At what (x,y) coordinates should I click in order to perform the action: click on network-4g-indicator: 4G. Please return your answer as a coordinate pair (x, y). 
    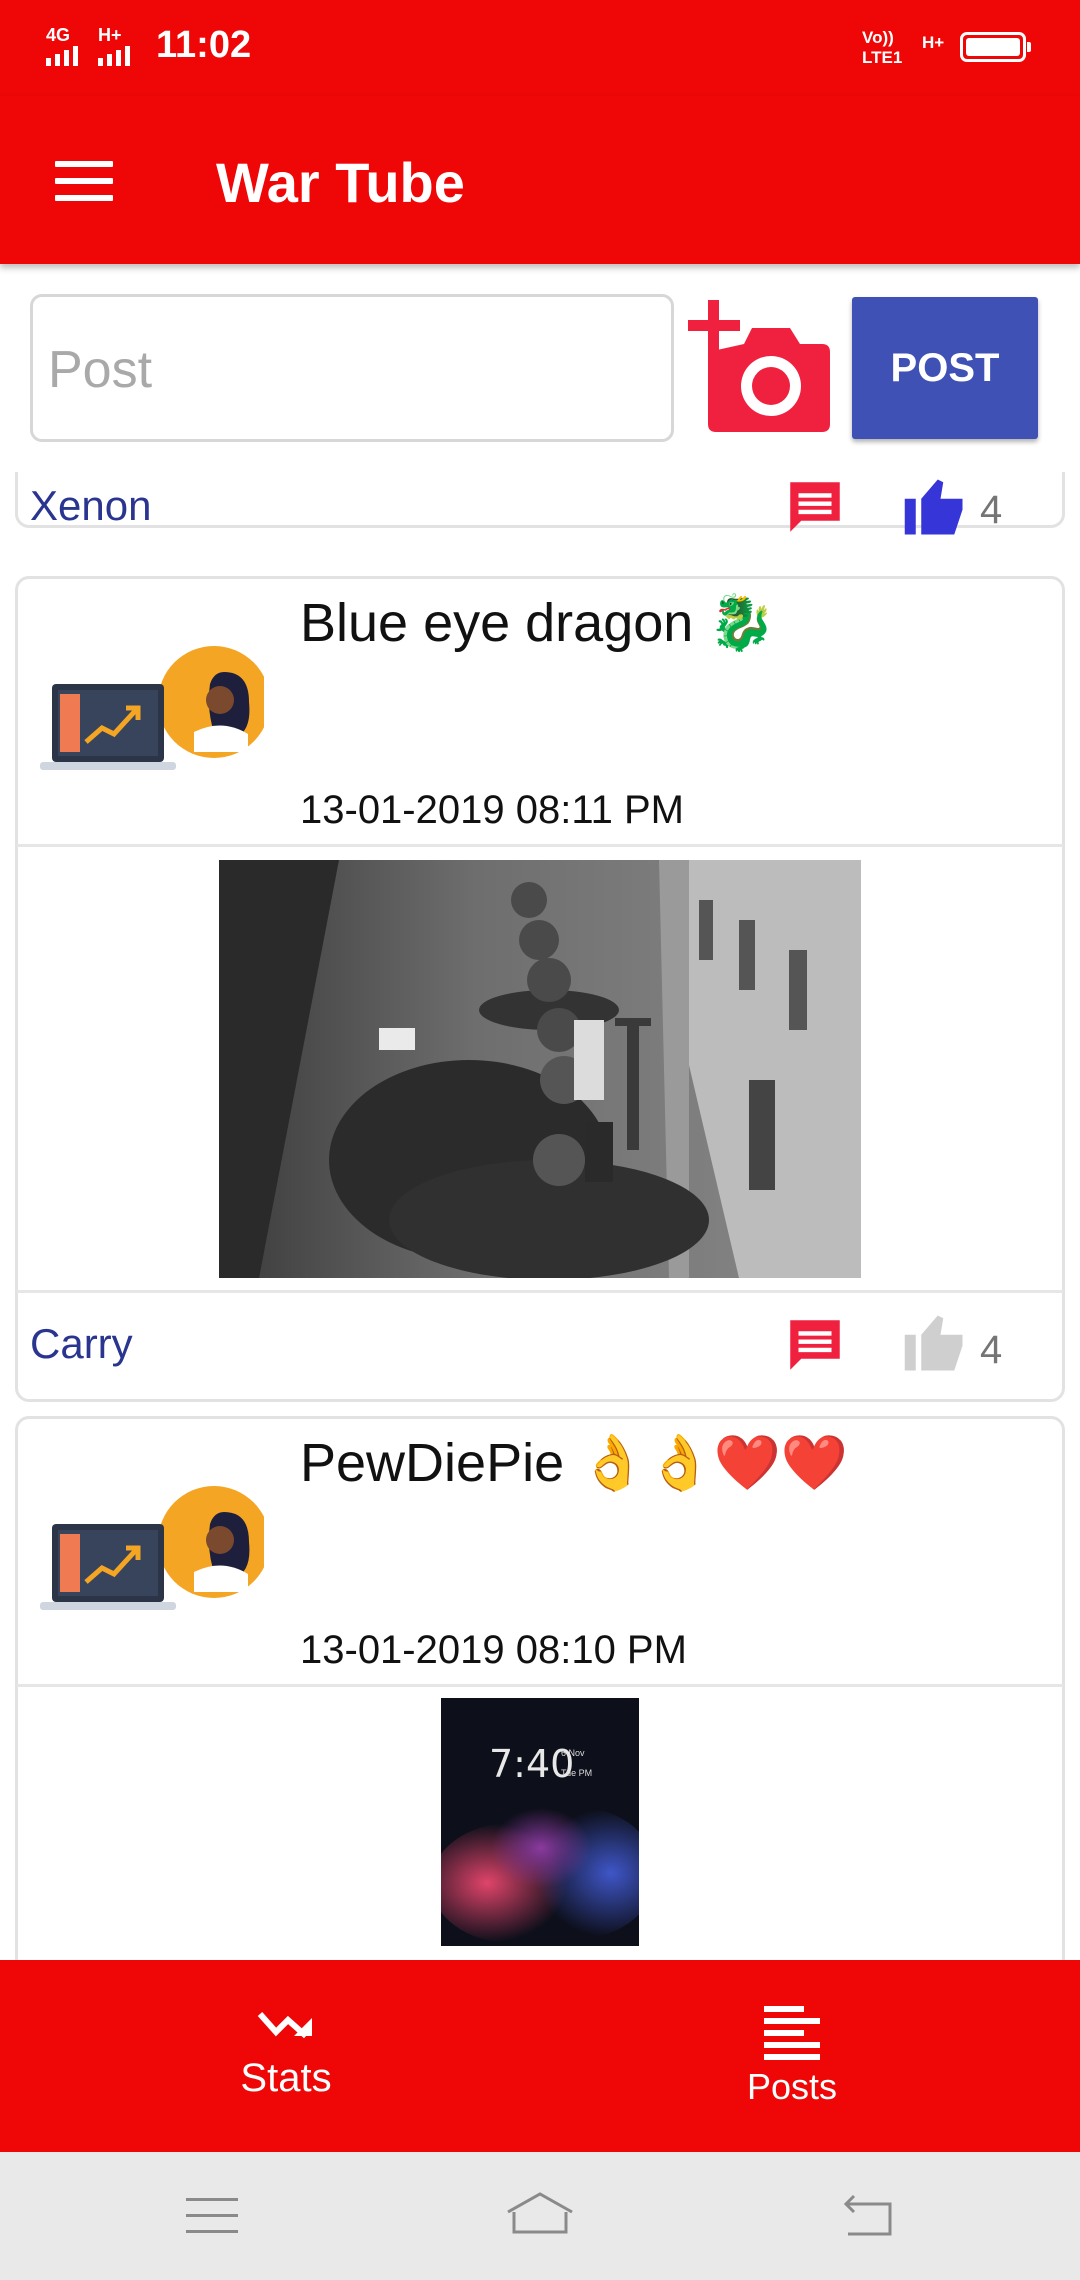
    Looking at the image, I should click on (62, 46).